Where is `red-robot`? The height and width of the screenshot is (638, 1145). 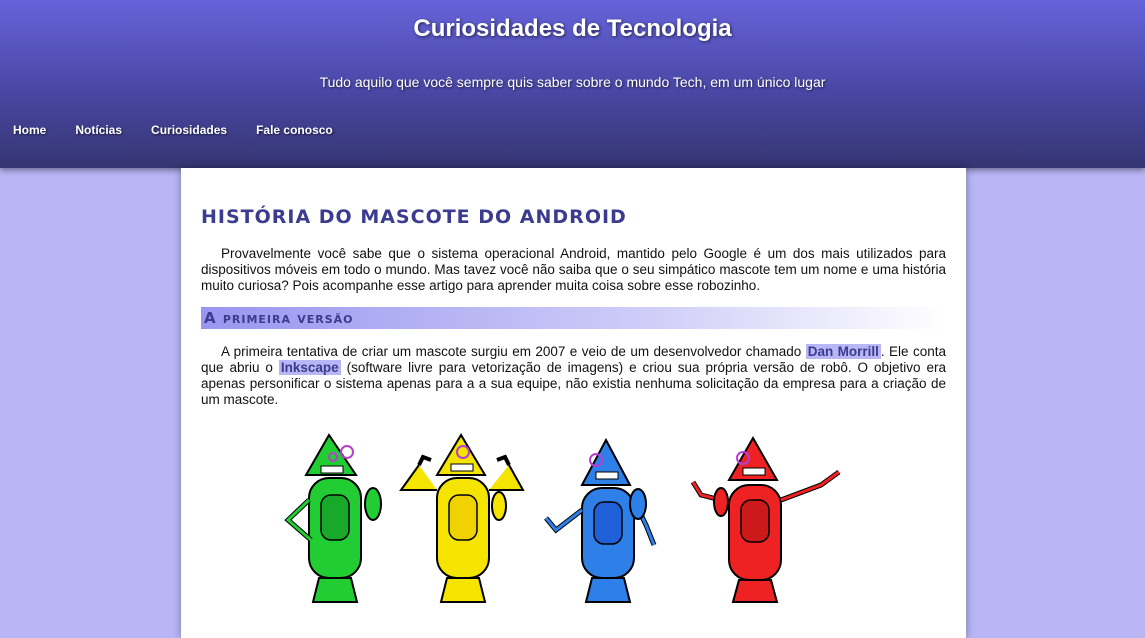 red-robot is located at coordinates (765, 519).